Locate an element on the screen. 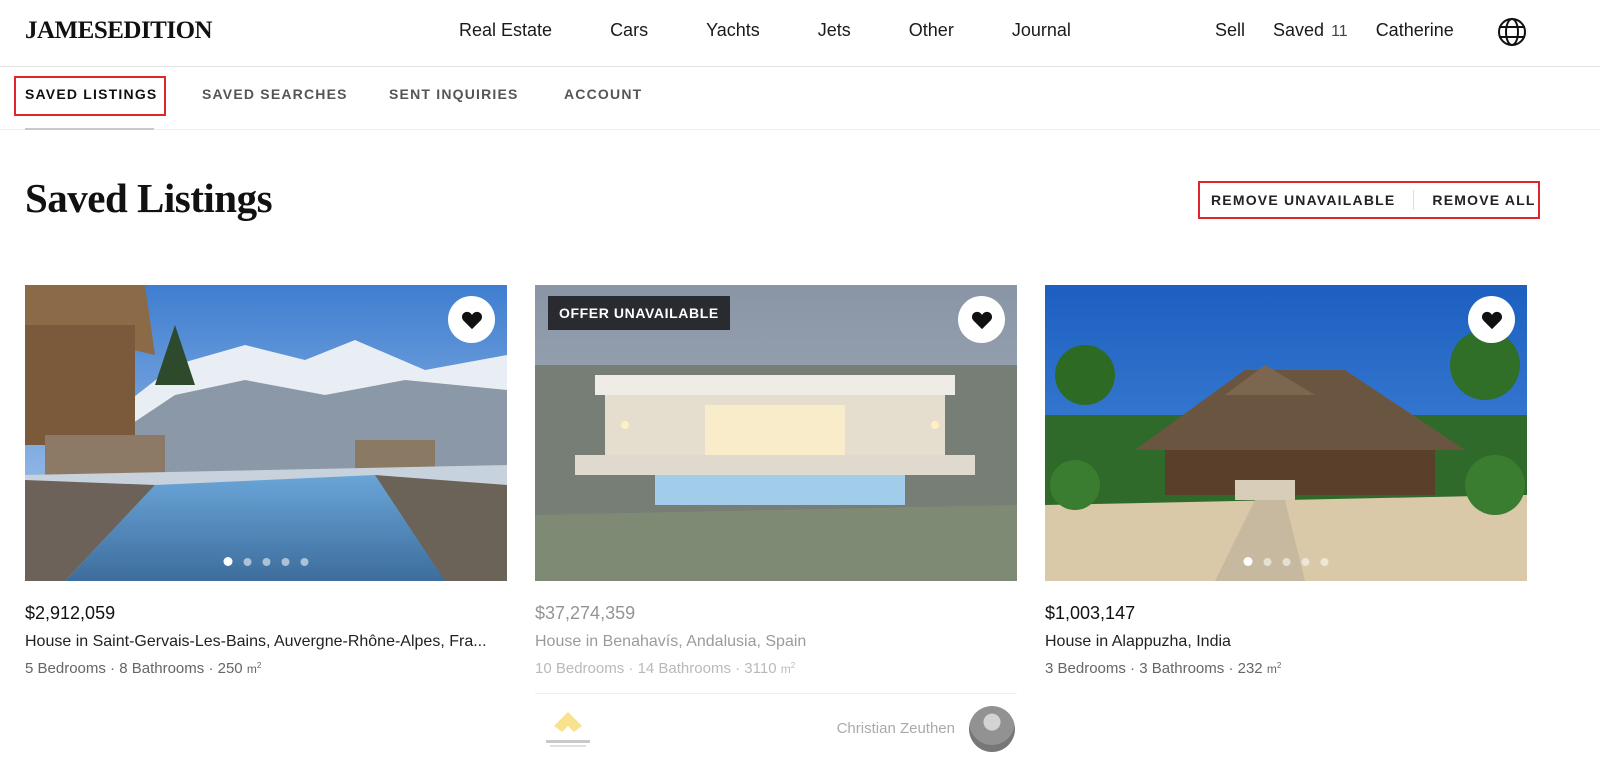 The height and width of the screenshot is (758, 1600). bathrooms: 3 Bathrooms is located at coordinates (1182, 668).